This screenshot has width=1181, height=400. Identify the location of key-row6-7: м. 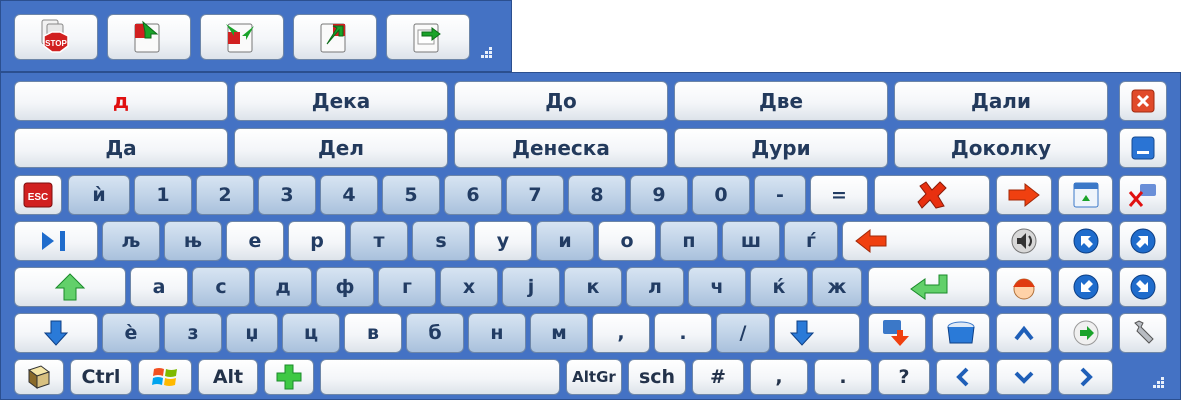
(559, 333).